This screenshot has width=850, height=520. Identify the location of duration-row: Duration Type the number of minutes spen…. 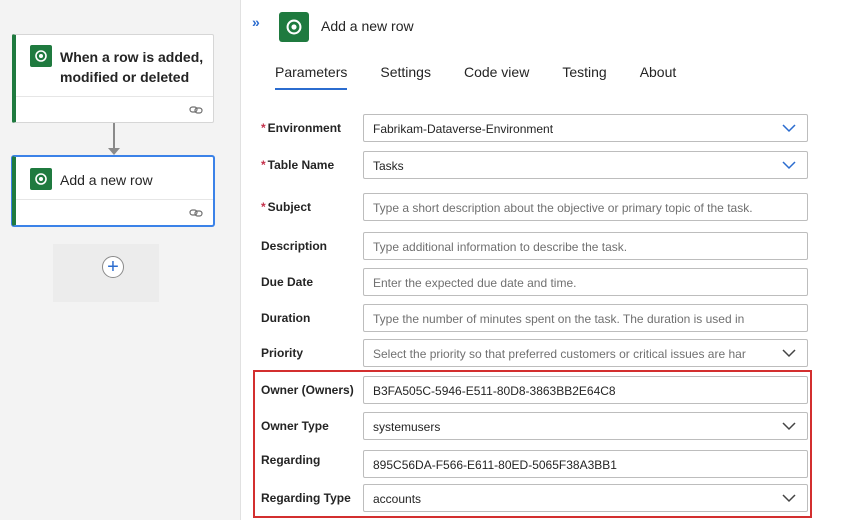
(546, 319).